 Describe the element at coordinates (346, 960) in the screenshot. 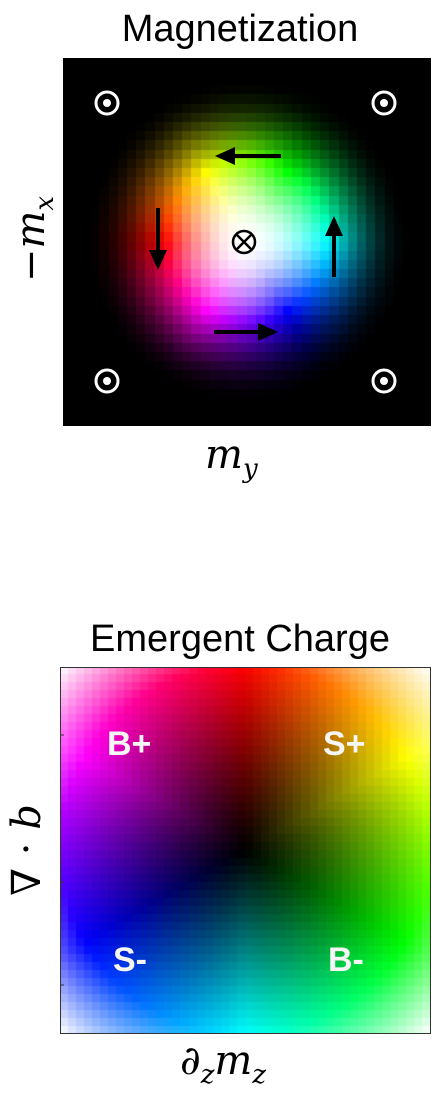

I see `quadrant-label-bottom-right: B-` at that location.